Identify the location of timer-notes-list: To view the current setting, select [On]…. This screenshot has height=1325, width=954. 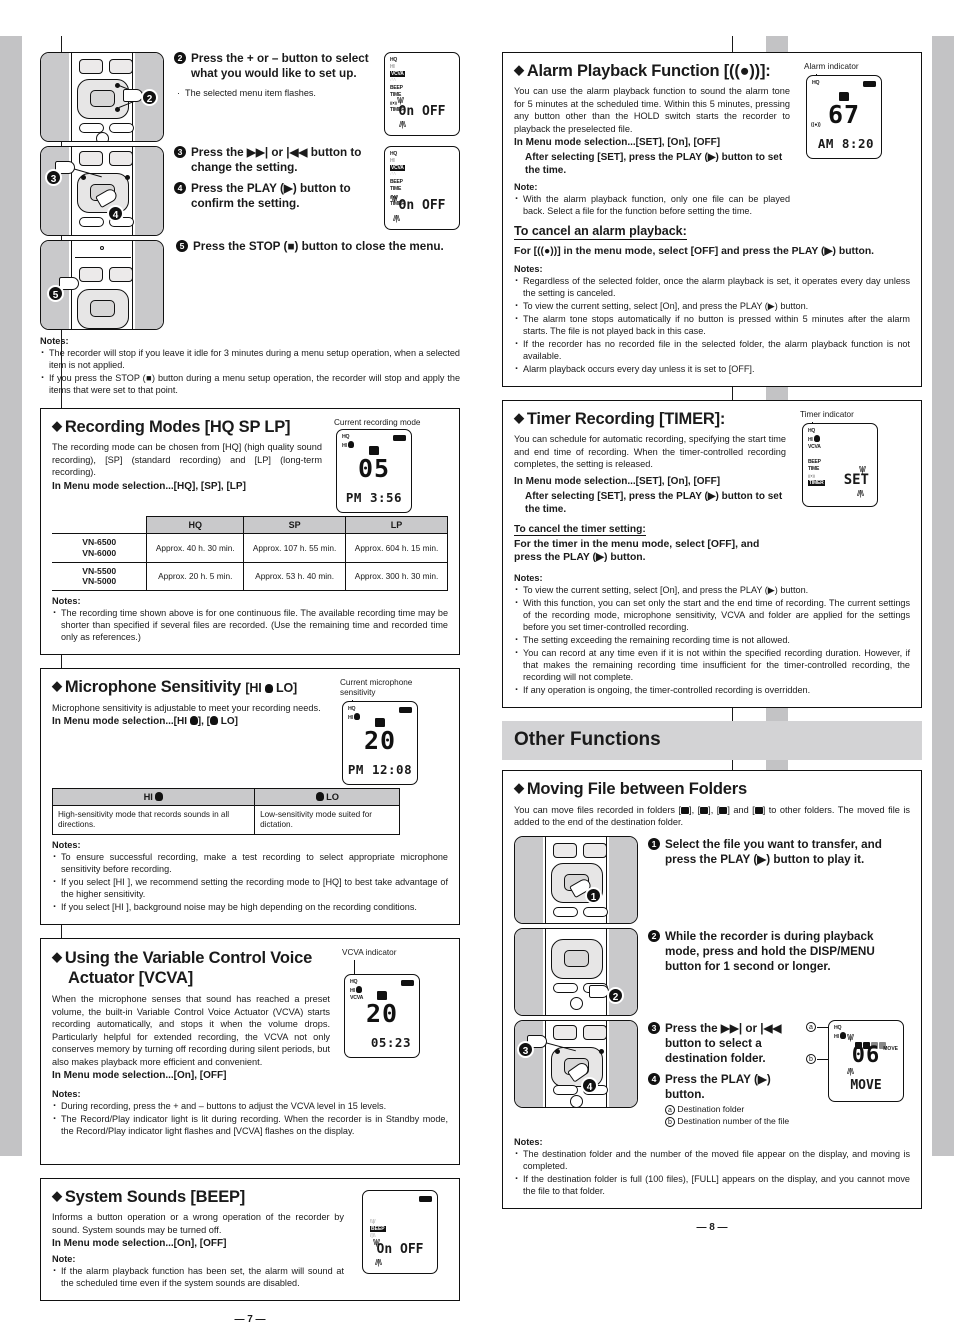
(712, 640).